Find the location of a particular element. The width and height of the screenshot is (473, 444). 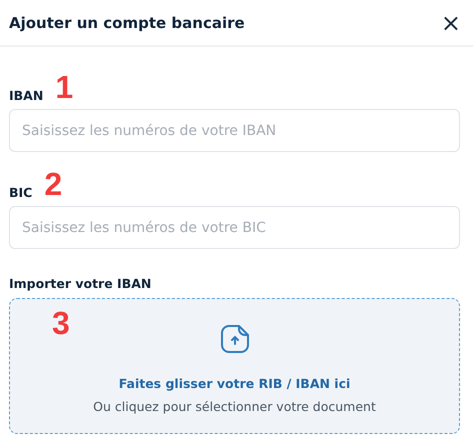

upload-label: Importer votre IBAN is located at coordinates (80, 283).